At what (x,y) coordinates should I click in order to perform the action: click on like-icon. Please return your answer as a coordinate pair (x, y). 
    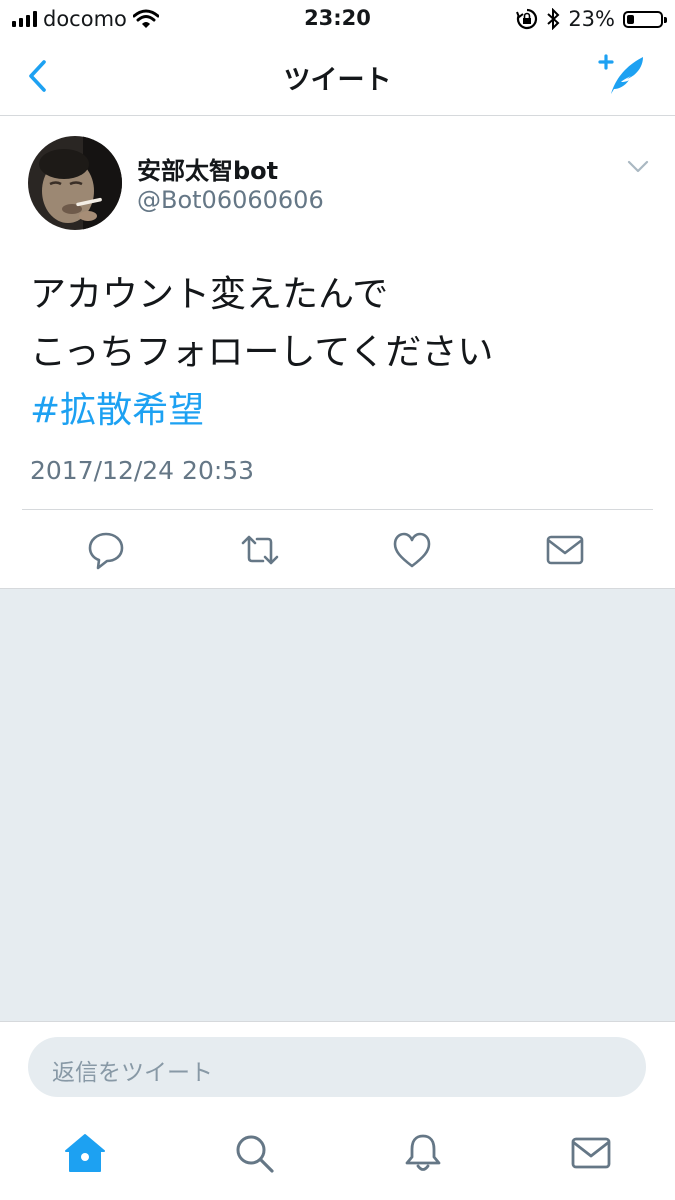
    Looking at the image, I should click on (412, 550).